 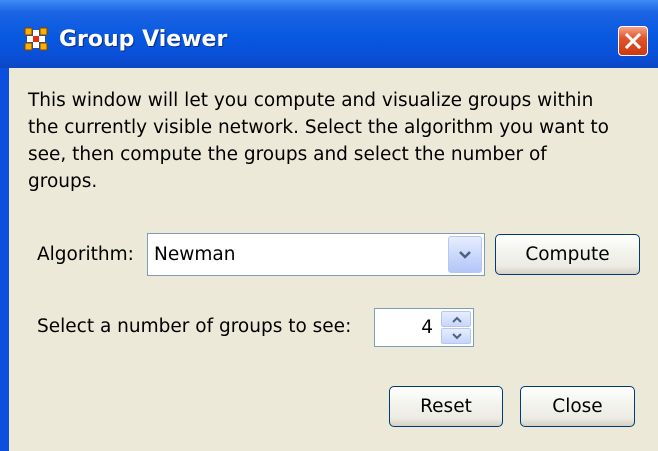 I want to click on groups-count-spinner: 4, so click(x=424, y=327).